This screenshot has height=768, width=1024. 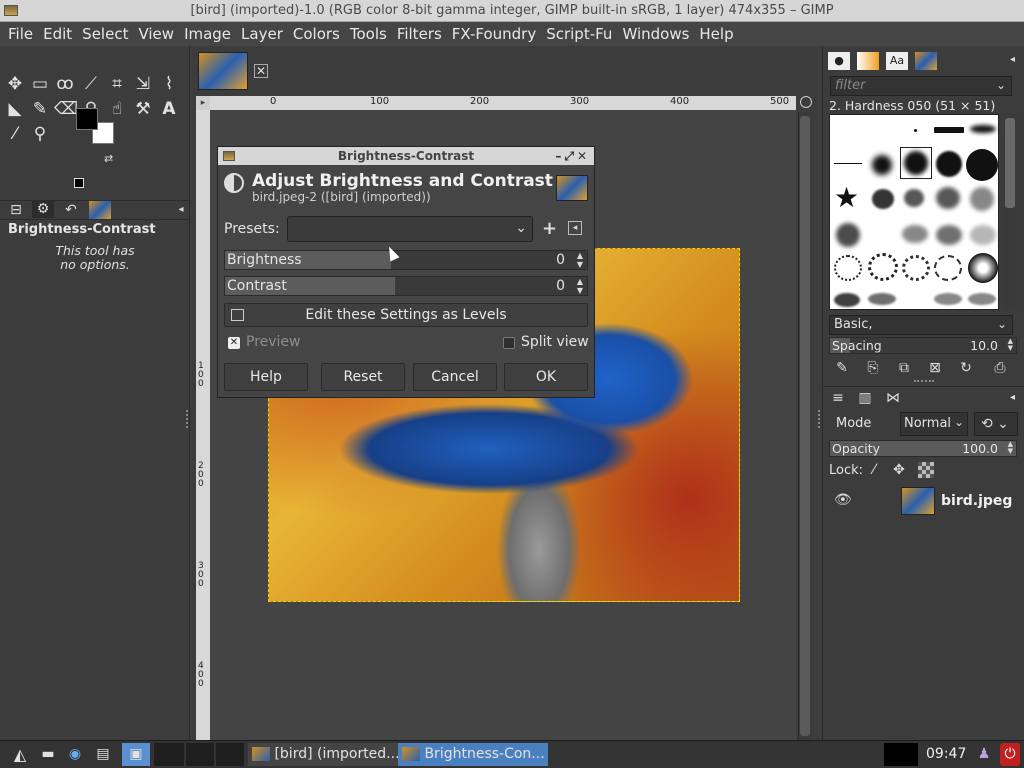 What do you see at coordinates (65, 84) in the screenshot?
I see `free-select-icon: ꝏ` at bounding box center [65, 84].